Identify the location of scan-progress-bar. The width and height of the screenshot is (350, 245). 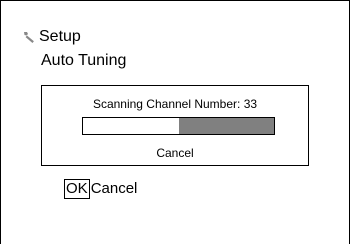
(178, 126).